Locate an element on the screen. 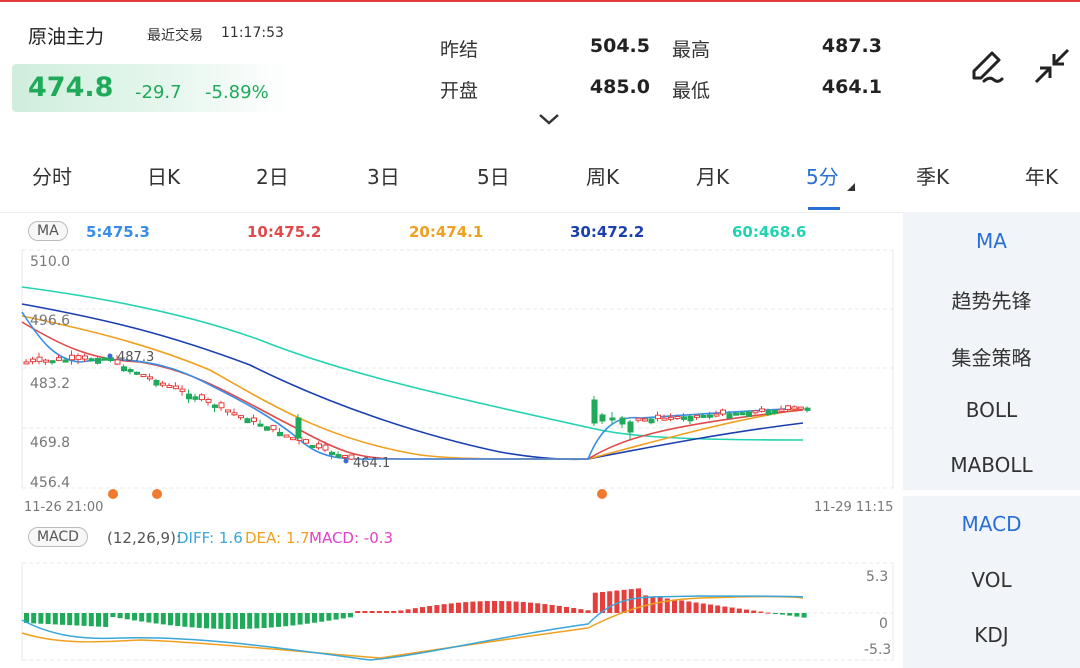  low-label: 464.1 is located at coordinates (371, 463).